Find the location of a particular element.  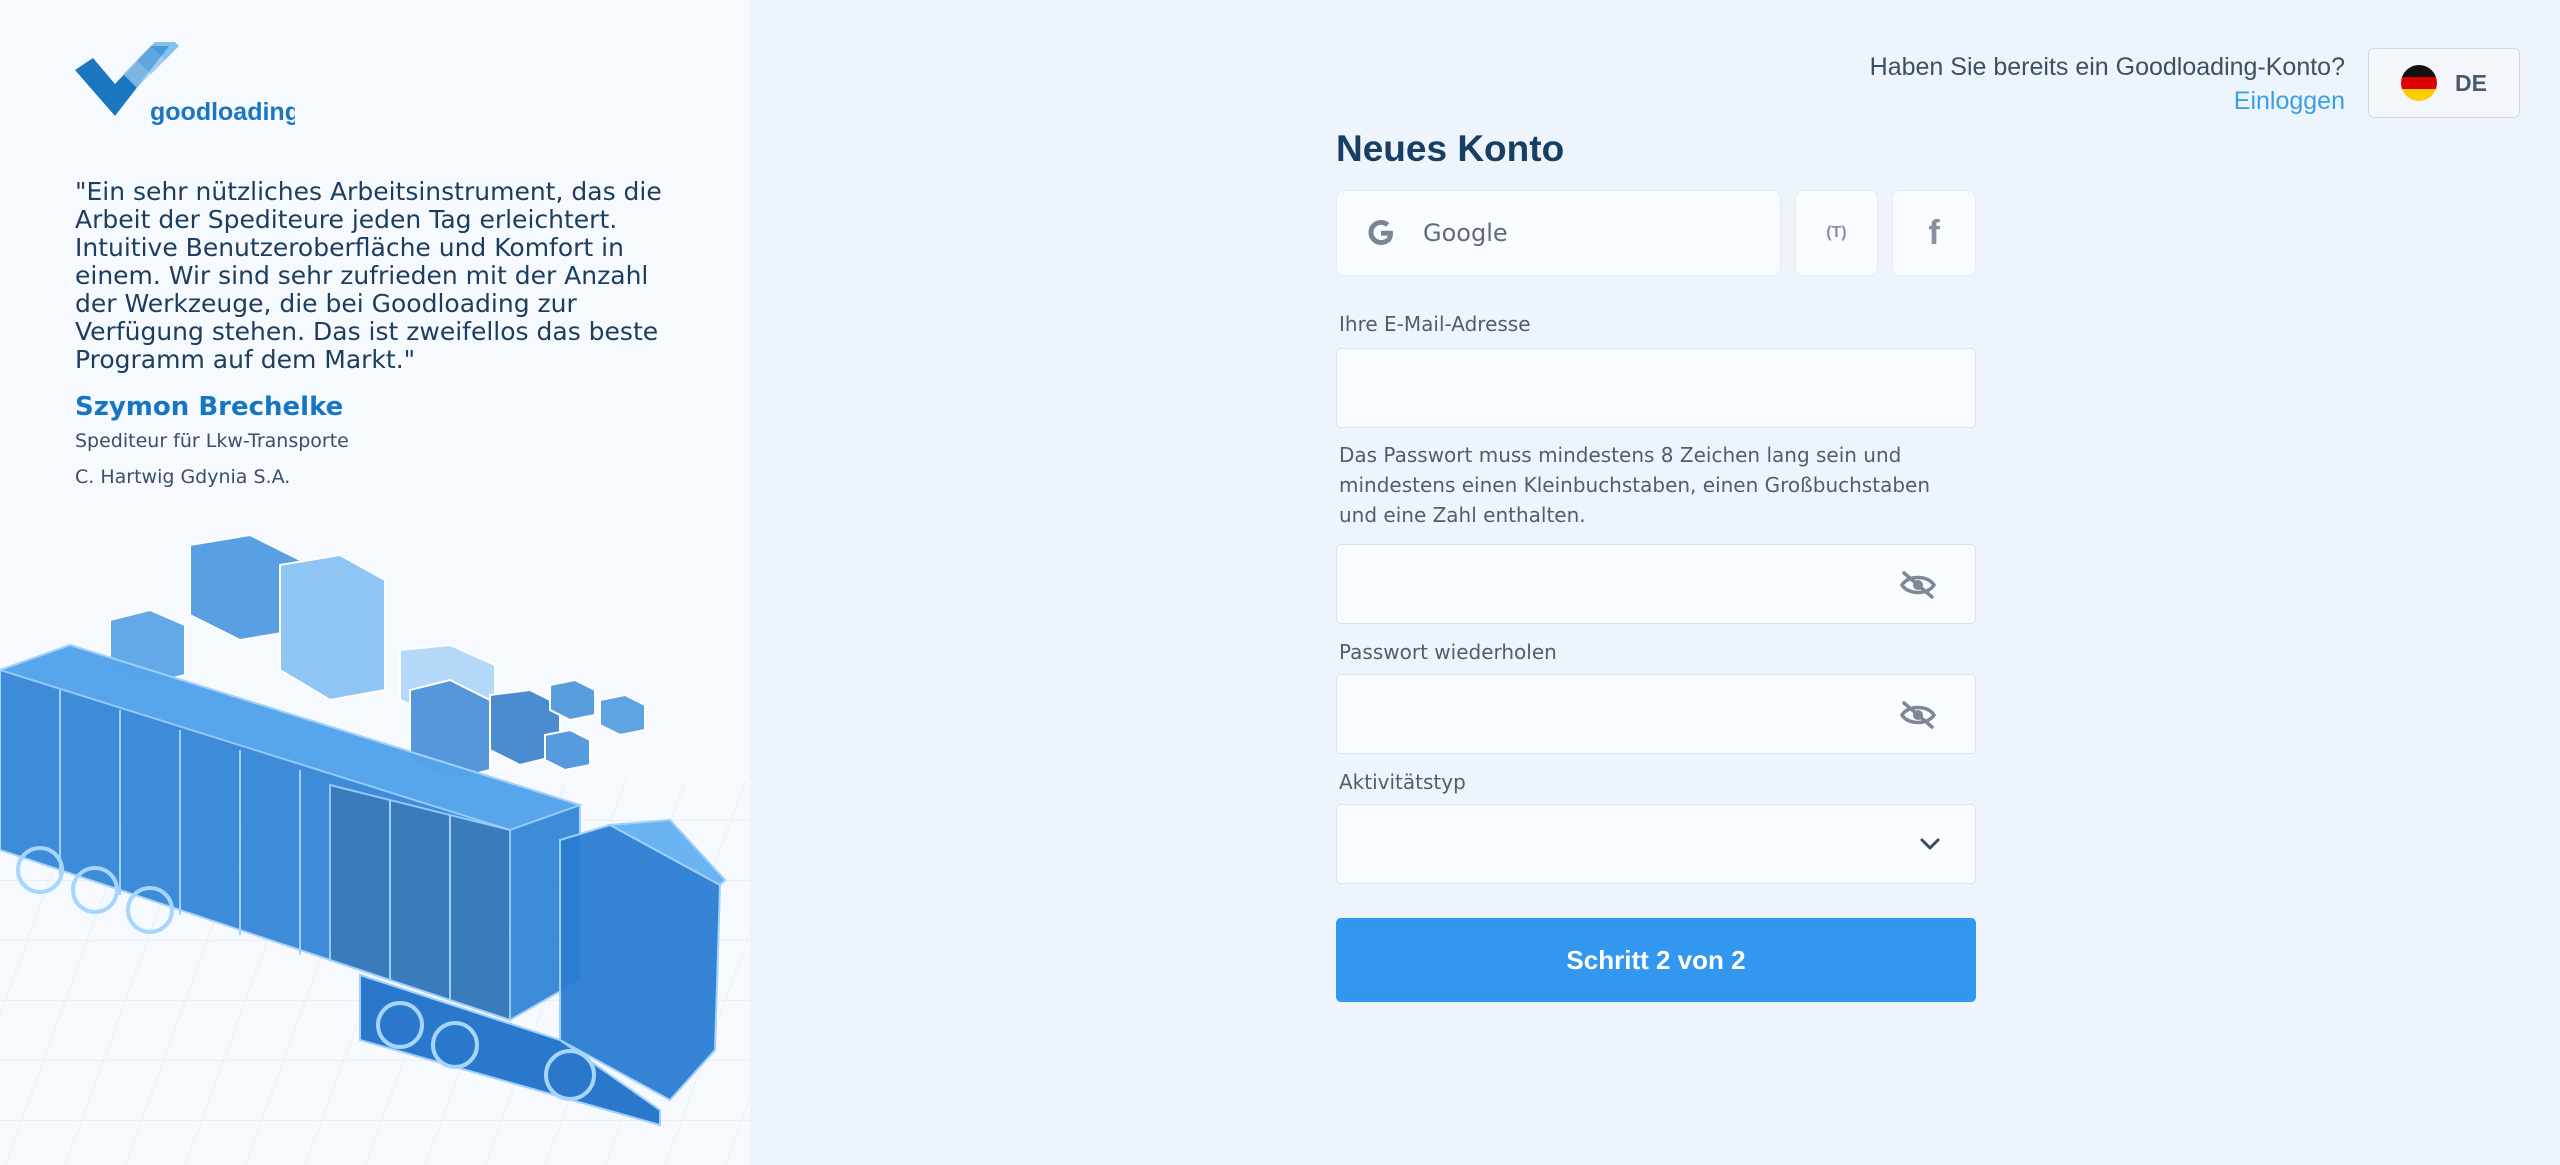

trans-login-button: (T) is located at coordinates (1836, 233).